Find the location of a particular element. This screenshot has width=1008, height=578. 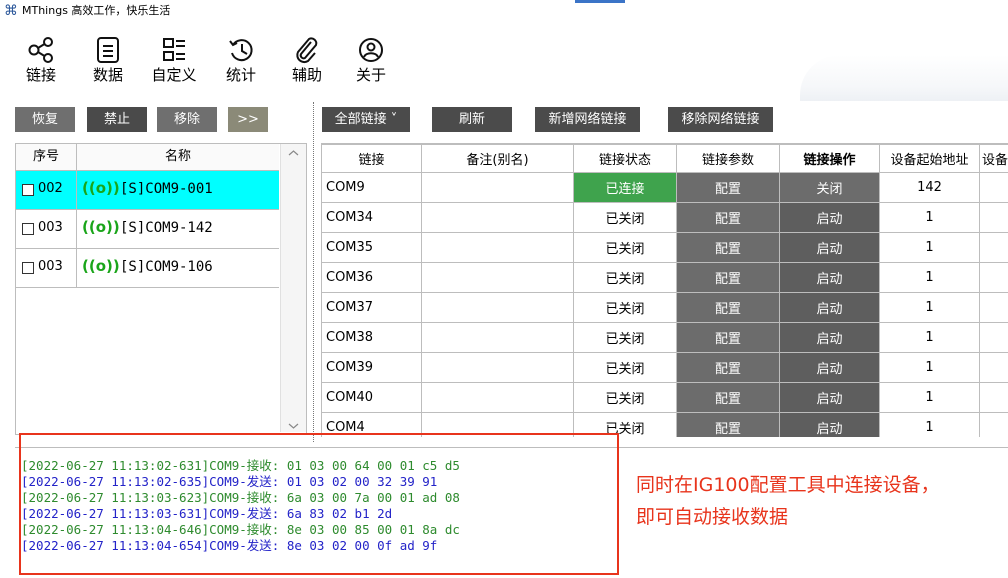

cell-link: COM35 is located at coordinates (372, 248).